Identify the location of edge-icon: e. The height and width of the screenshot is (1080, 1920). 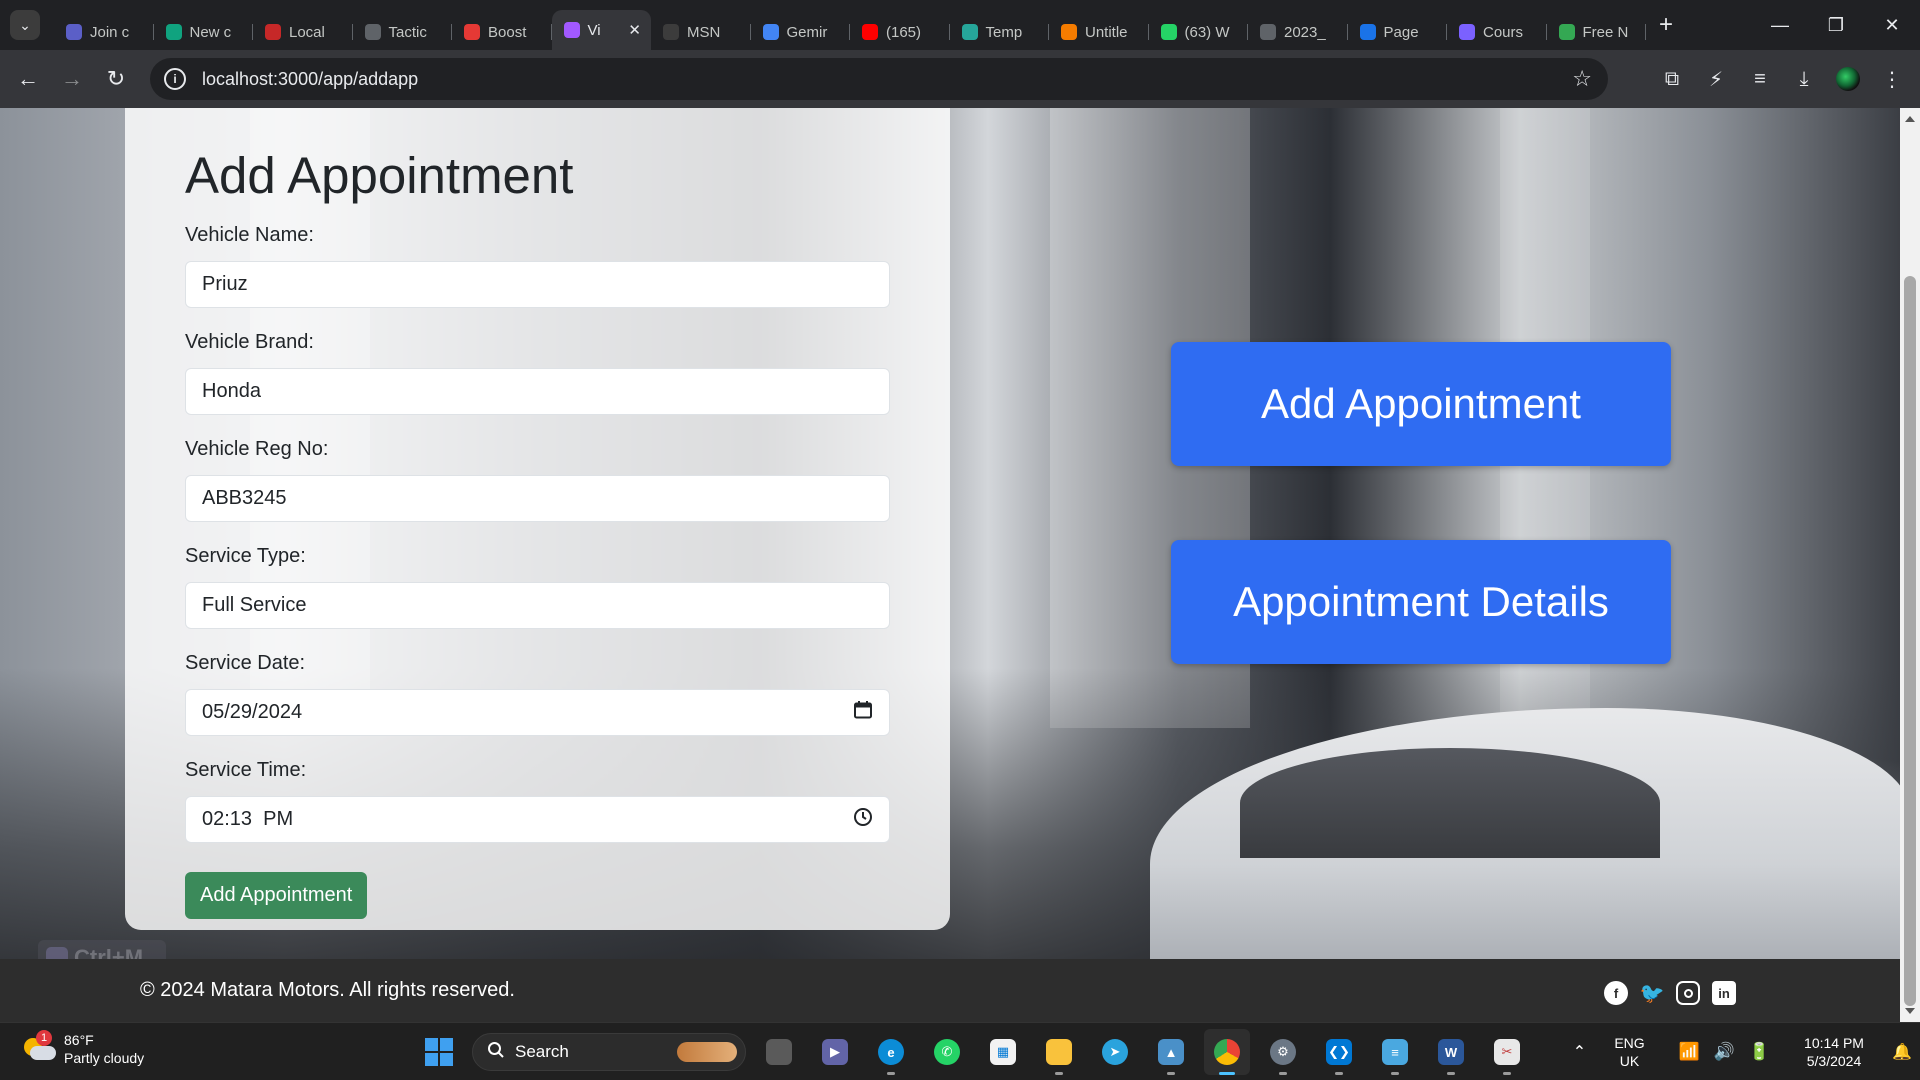
(891, 1052).